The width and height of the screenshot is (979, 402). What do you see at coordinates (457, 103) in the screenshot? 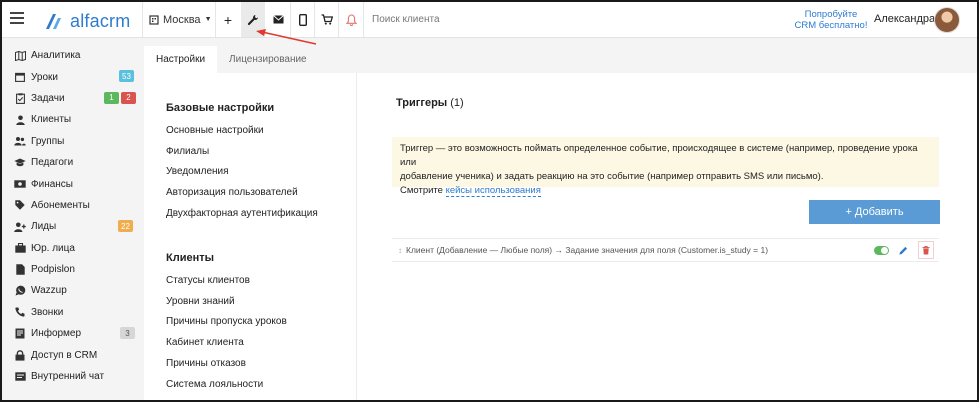
I see `triggers-count: (1)` at bounding box center [457, 103].